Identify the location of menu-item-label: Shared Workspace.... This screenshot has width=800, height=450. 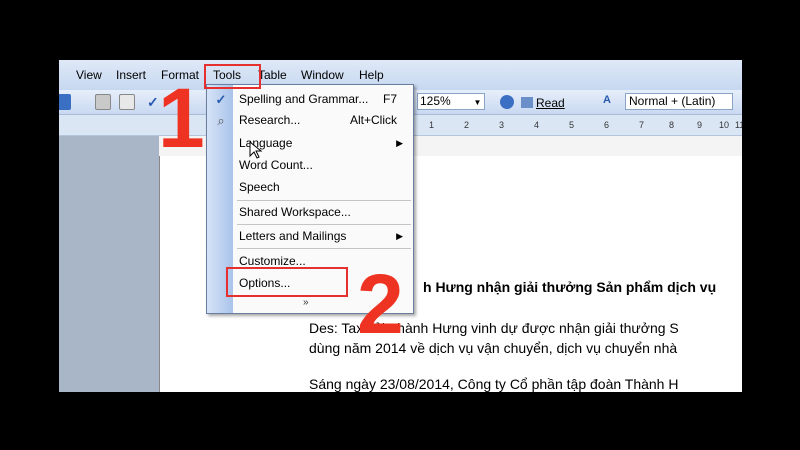
(295, 212).